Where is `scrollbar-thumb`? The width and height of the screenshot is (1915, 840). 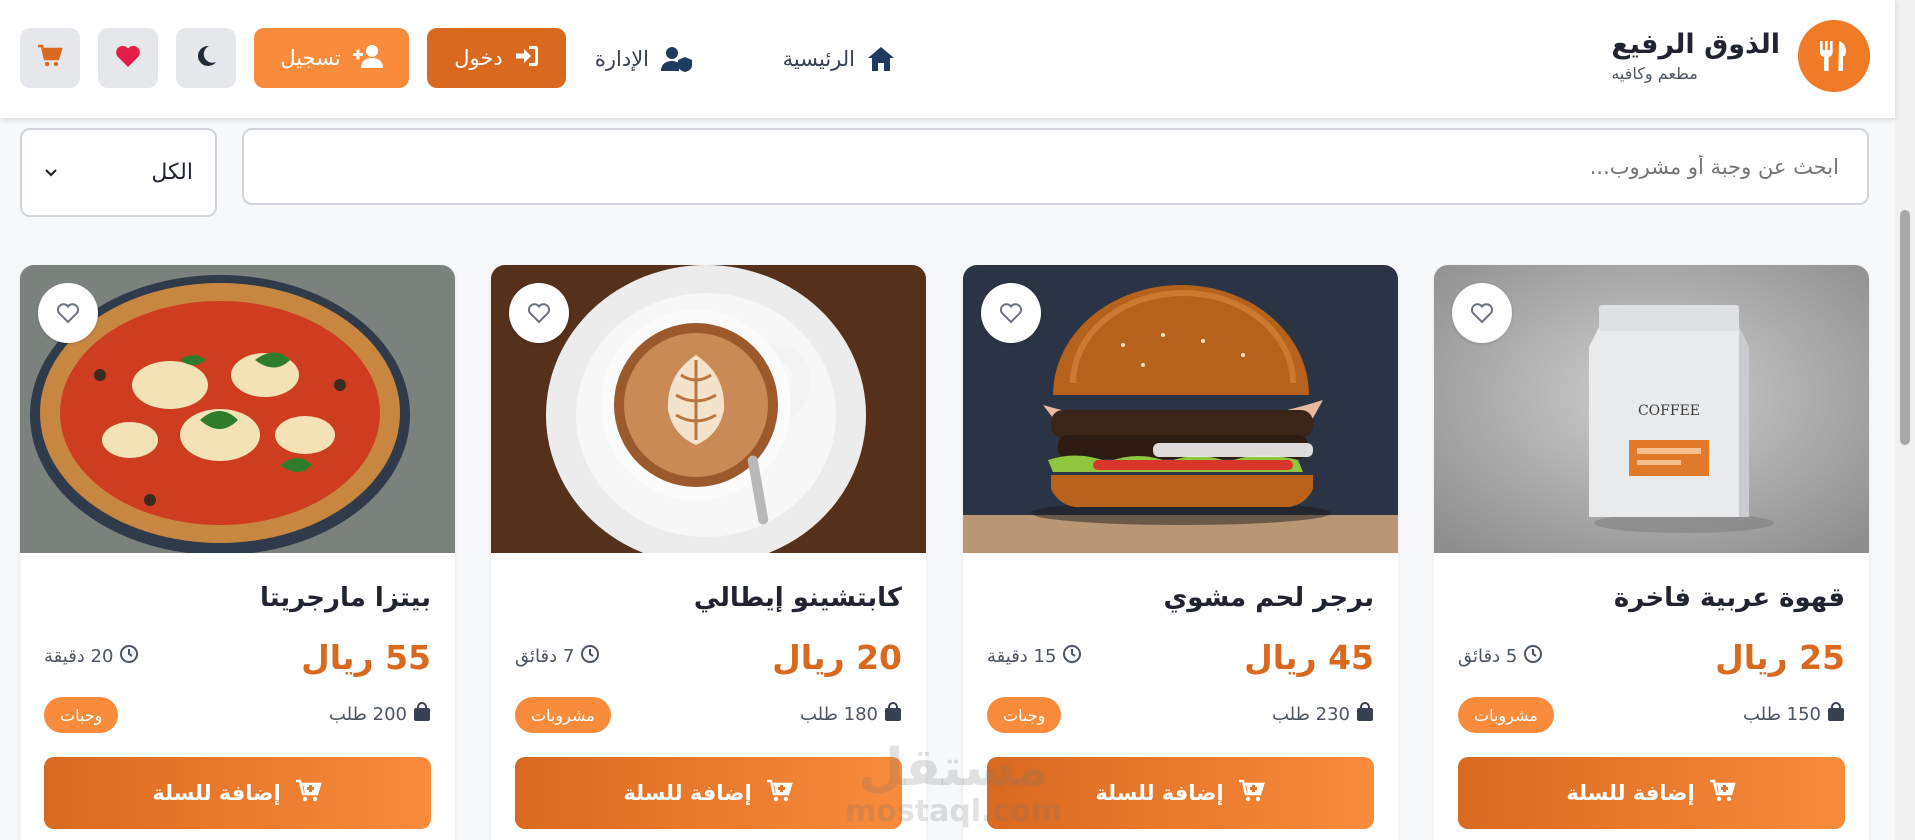
scrollbar-thumb is located at coordinates (1905, 327).